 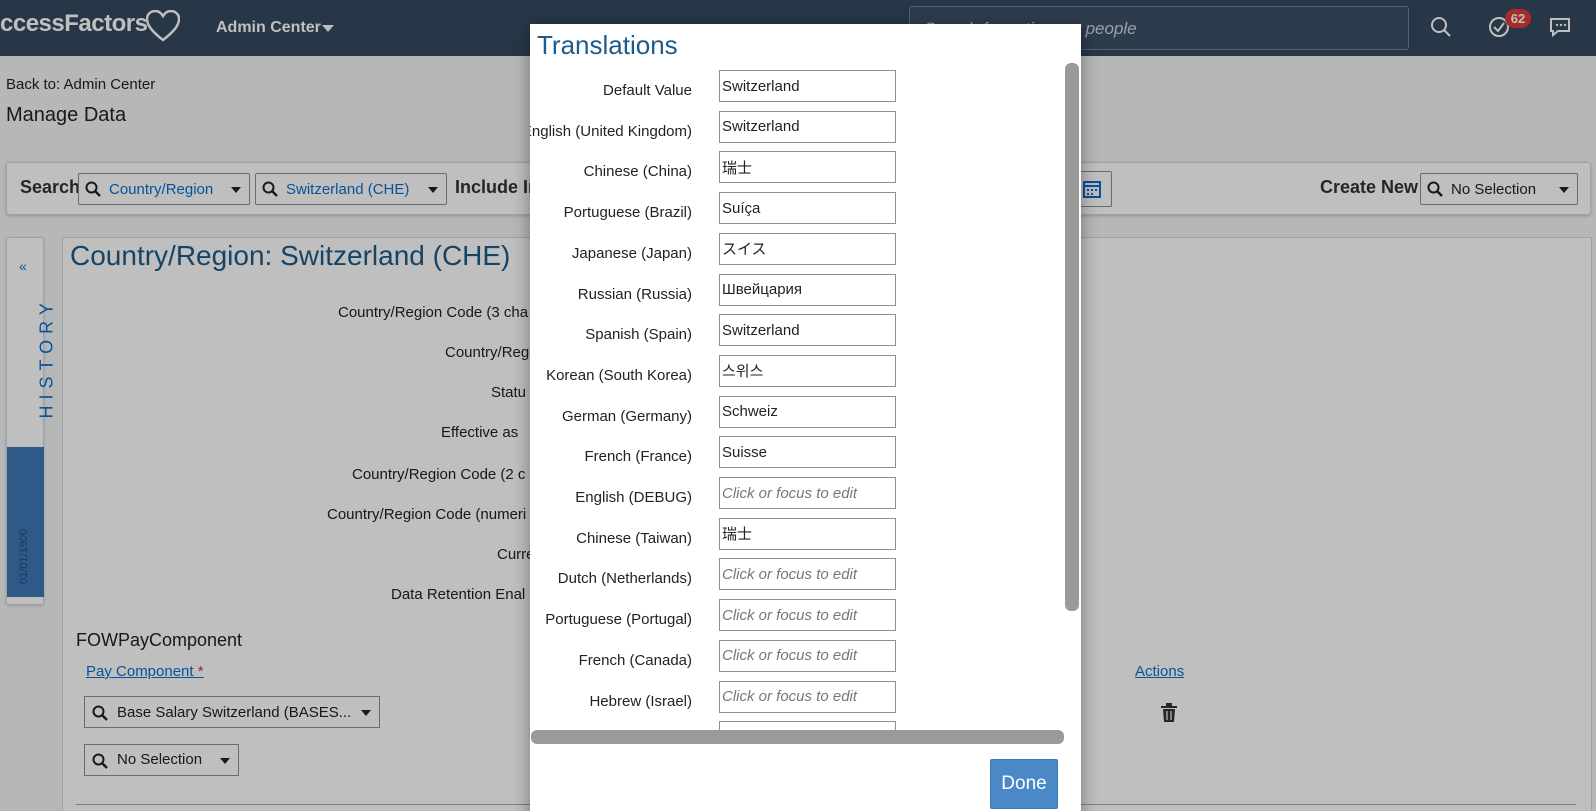 I want to click on translation-language-label: Japanese (Japan), so click(x=631, y=253).